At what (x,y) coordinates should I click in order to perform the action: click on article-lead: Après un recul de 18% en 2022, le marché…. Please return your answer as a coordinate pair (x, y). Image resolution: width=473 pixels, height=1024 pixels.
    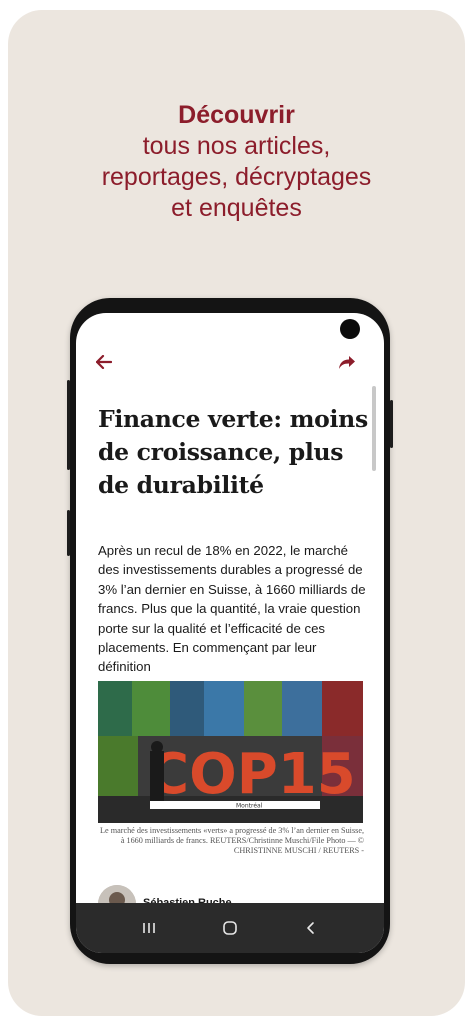
    Looking at the image, I should click on (232, 609).